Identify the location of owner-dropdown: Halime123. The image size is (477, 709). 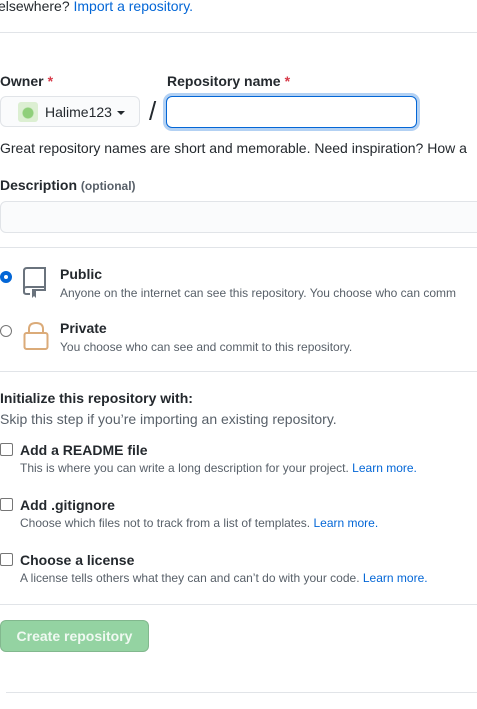
(70, 111).